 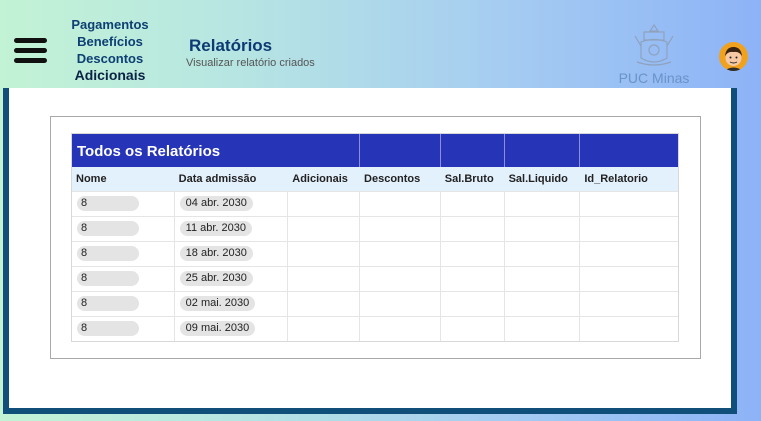 I want to click on table-row: 8 02 mai. 2030, so click(x=375, y=303).